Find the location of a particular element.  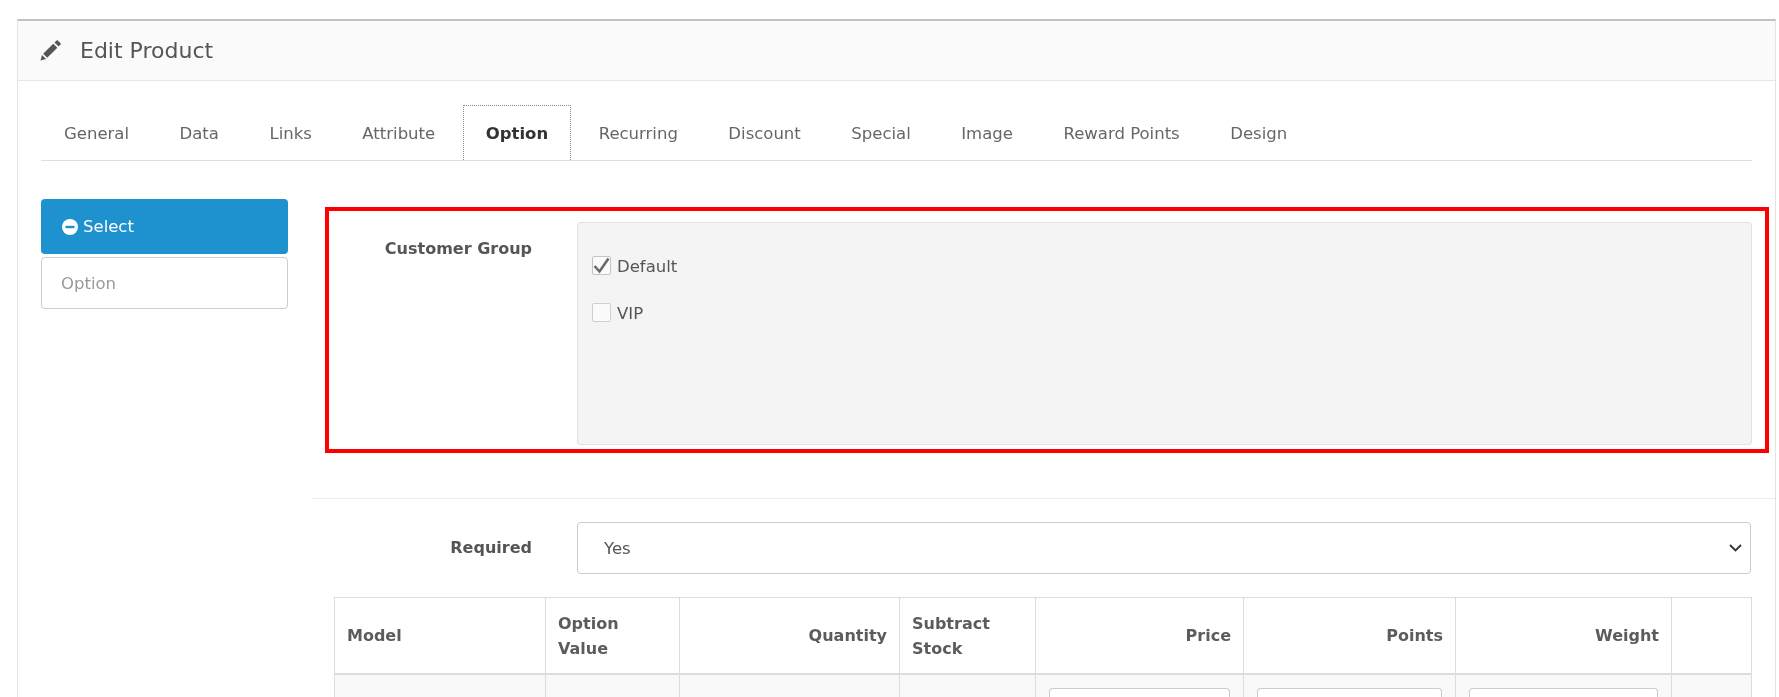

panel-title: Edit Product is located at coordinates (147, 50).